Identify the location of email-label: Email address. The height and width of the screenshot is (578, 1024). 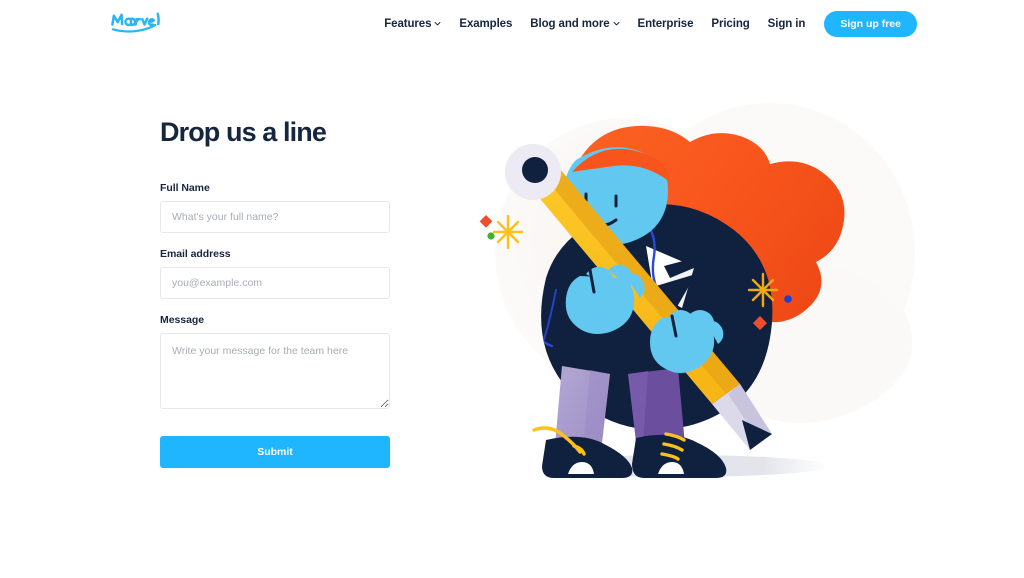
(195, 253).